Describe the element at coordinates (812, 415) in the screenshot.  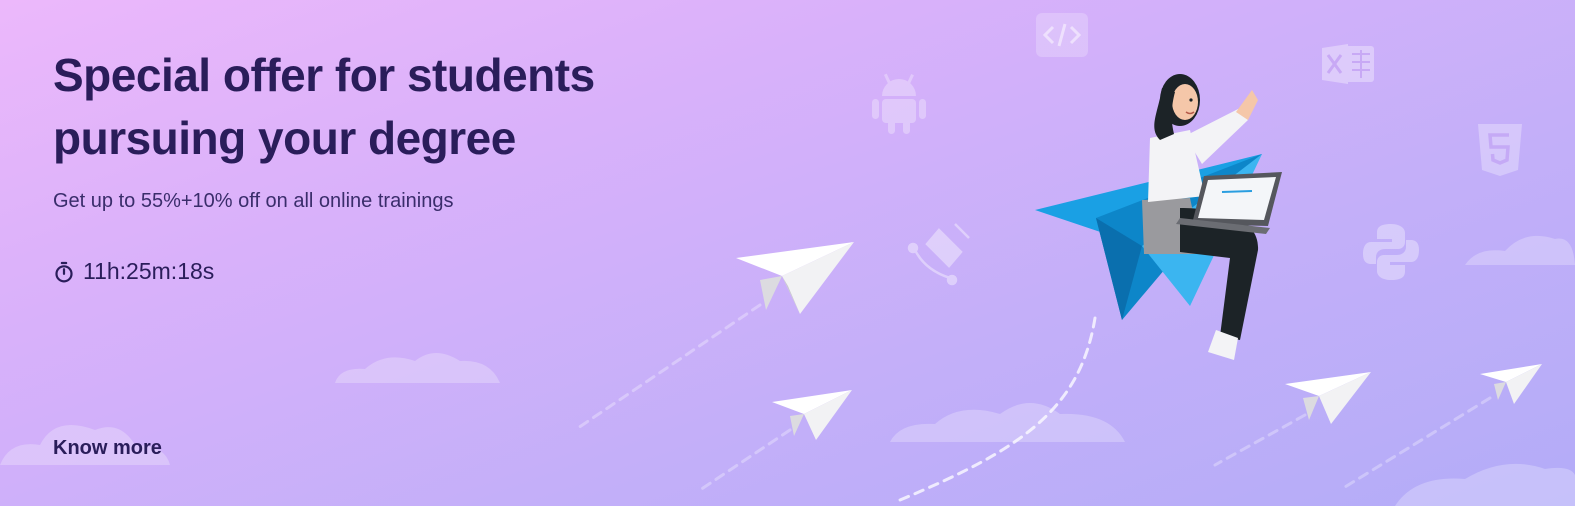
I see `paper-plane-small` at that location.